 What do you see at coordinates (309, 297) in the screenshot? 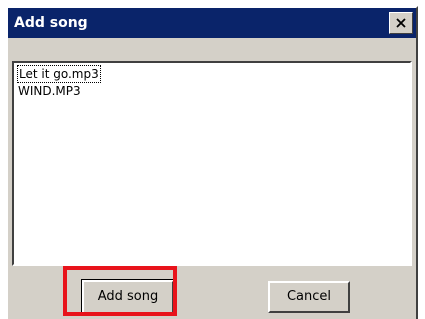
I see `cancel-button: Cancel` at bounding box center [309, 297].